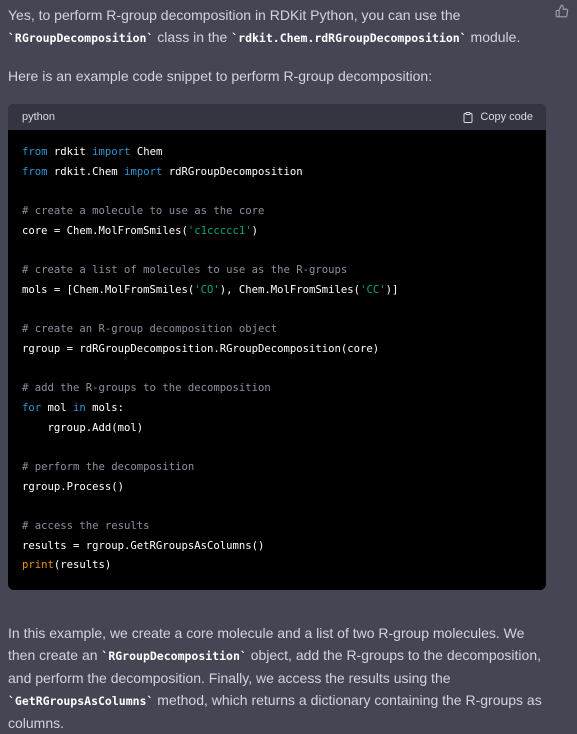  What do you see at coordinates (81, 38) in the screenshot?
I see `class-name-code: `RGroupDecomposition`` at bounding box center [81, 38].